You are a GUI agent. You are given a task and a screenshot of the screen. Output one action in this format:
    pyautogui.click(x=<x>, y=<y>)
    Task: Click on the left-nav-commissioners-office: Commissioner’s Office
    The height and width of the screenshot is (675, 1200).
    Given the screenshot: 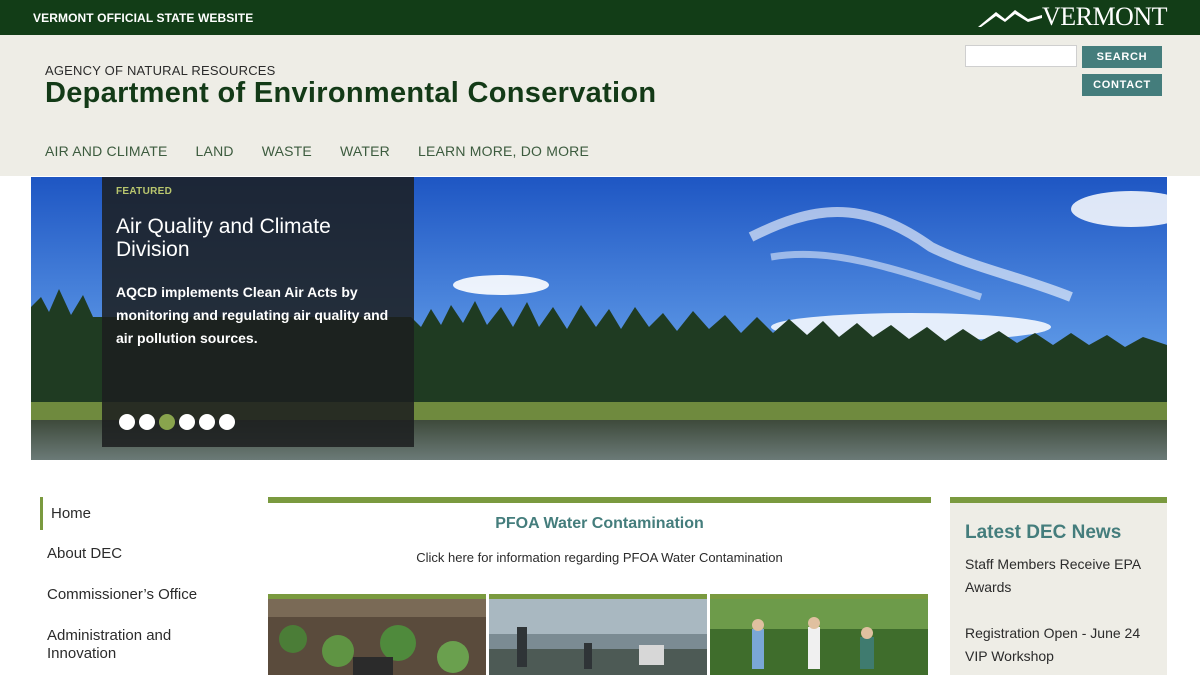 What is the action you would take?
    pyautogui.click(x=122, y=594)
    